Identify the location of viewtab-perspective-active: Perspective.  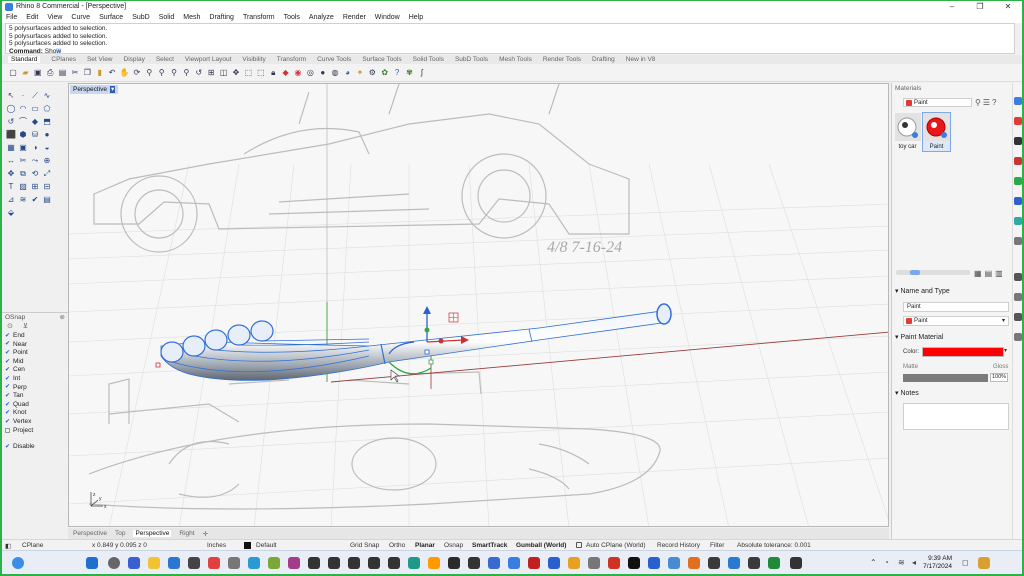
(152, 533).